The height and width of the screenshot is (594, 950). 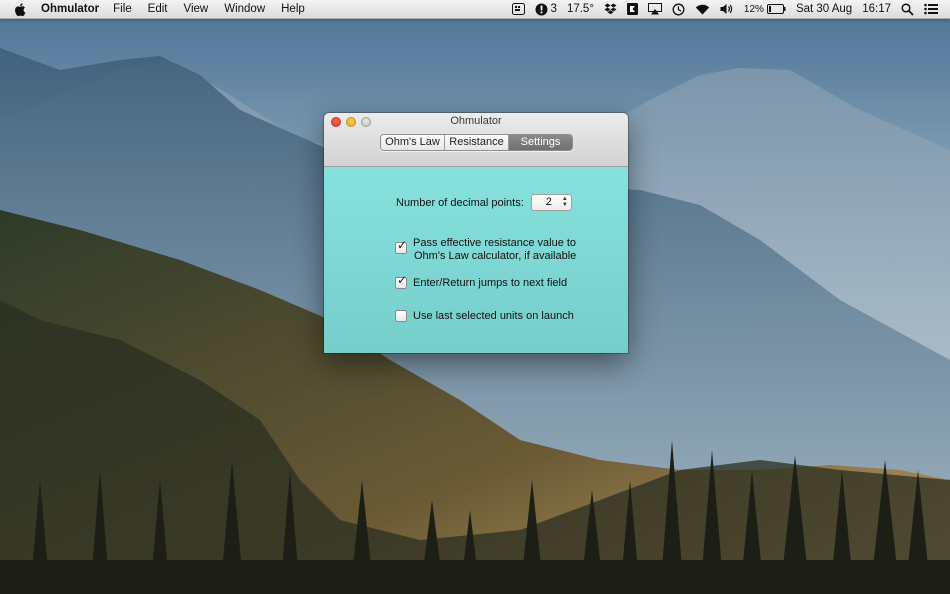 I want to click on notification-center-icon, so click(x=931, y=9).